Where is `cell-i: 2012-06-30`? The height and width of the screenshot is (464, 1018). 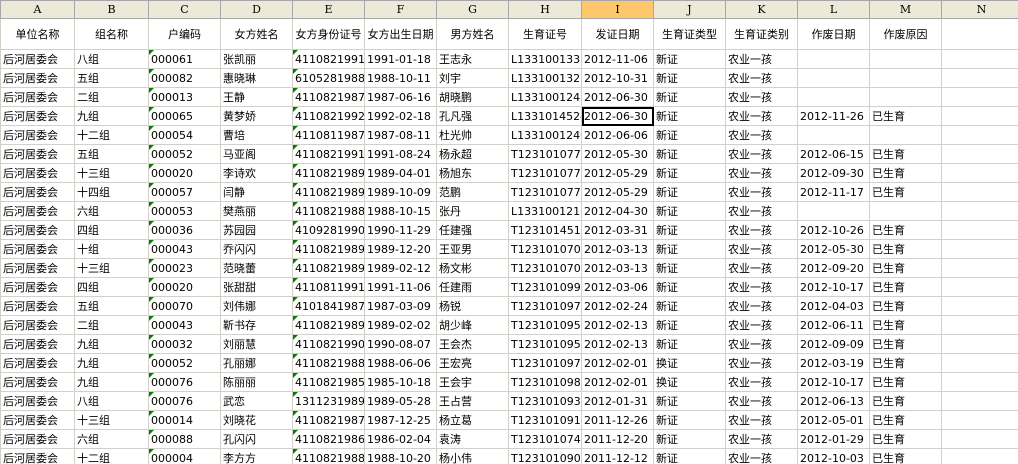 cell-i: 2012-06-30 is located at coordinates (617, 97).